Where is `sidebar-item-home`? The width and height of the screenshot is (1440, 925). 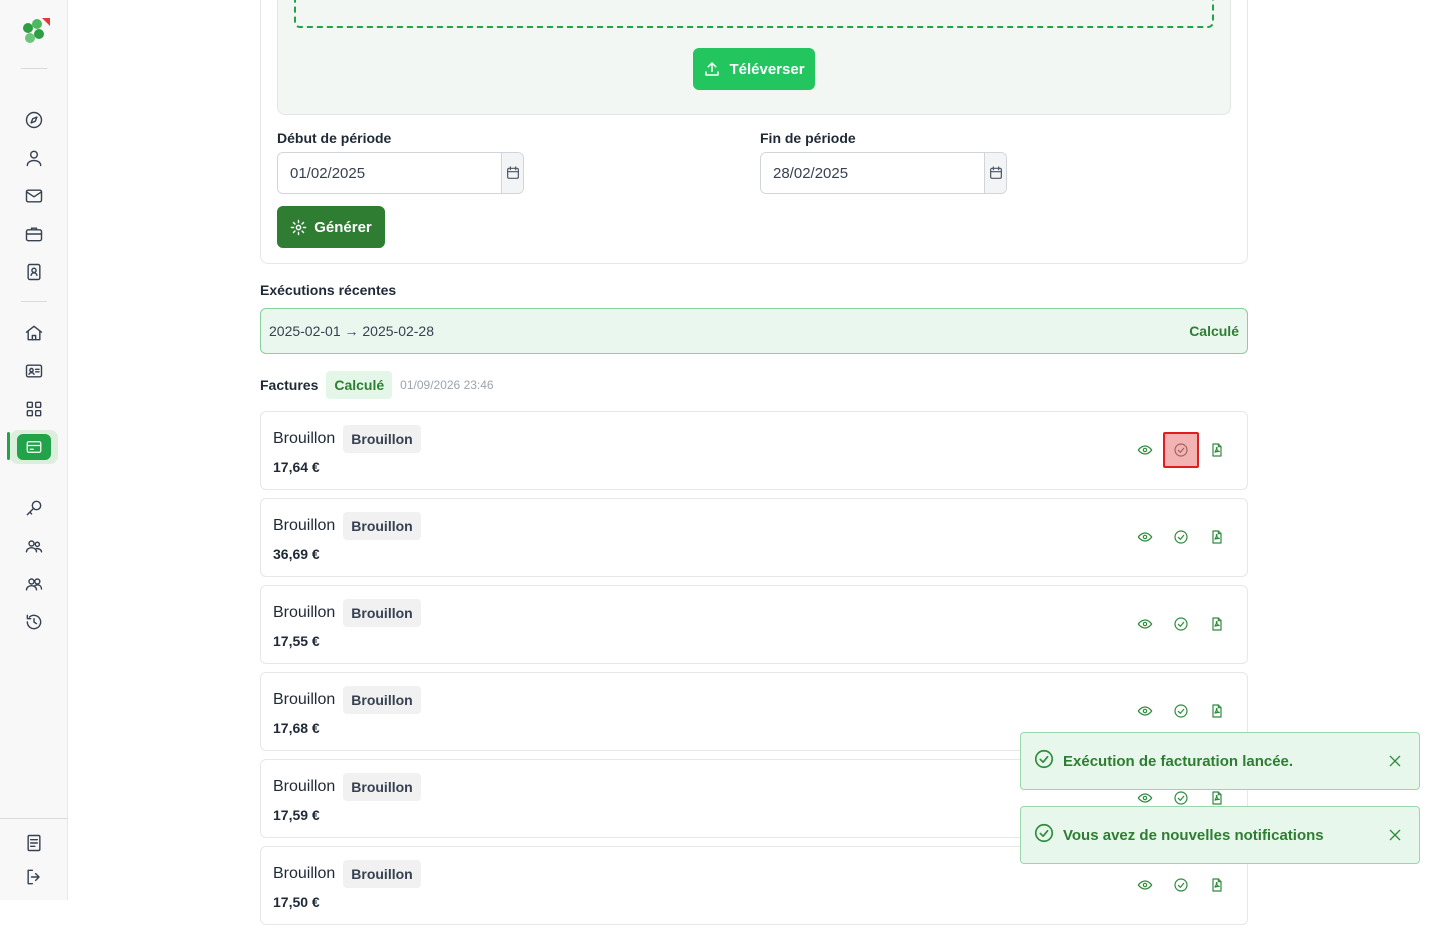
sidebar-item-home is located at coordinates (34, 333).